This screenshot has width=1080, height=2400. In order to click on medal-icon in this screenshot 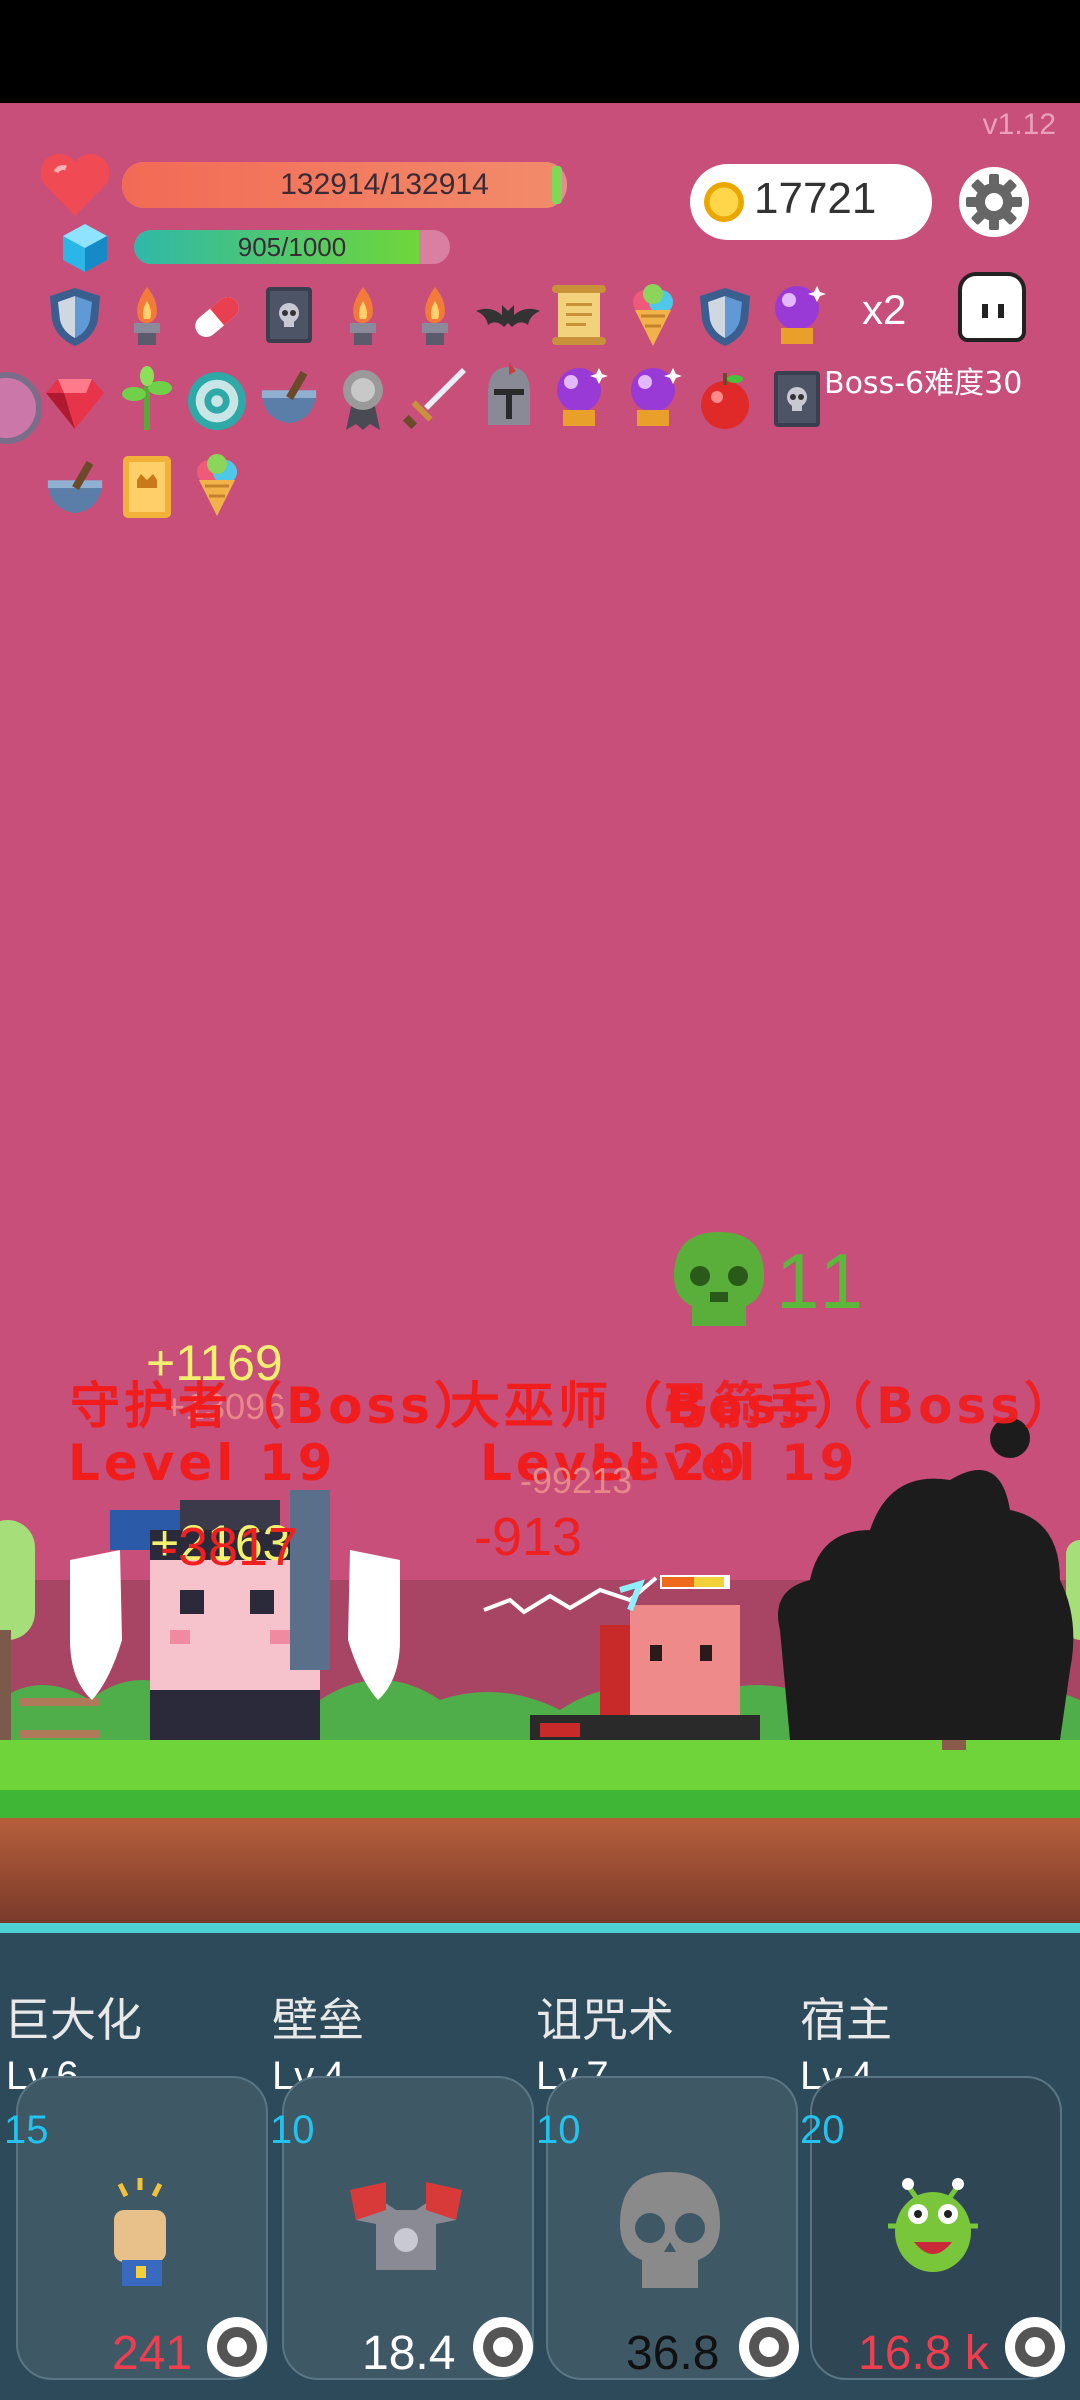, I will do `click(363, 399)`.